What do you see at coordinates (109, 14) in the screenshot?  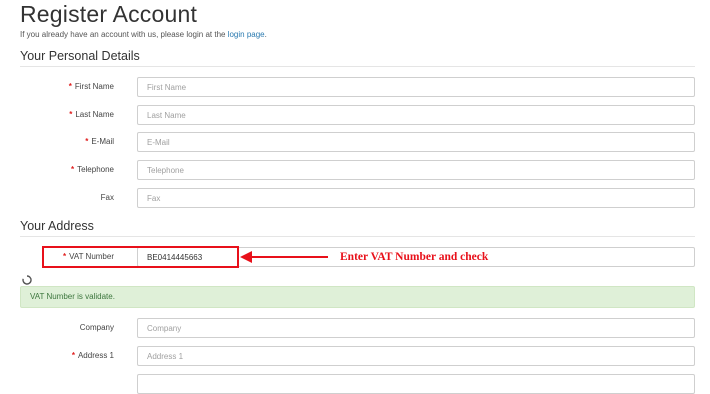 I see `page-title: Register Account` at bounding box center [109, 14].